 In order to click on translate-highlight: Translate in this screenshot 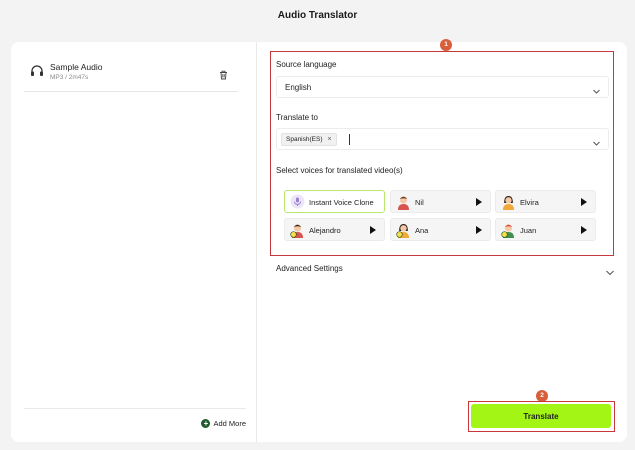, I will do `click(541, 416)`.